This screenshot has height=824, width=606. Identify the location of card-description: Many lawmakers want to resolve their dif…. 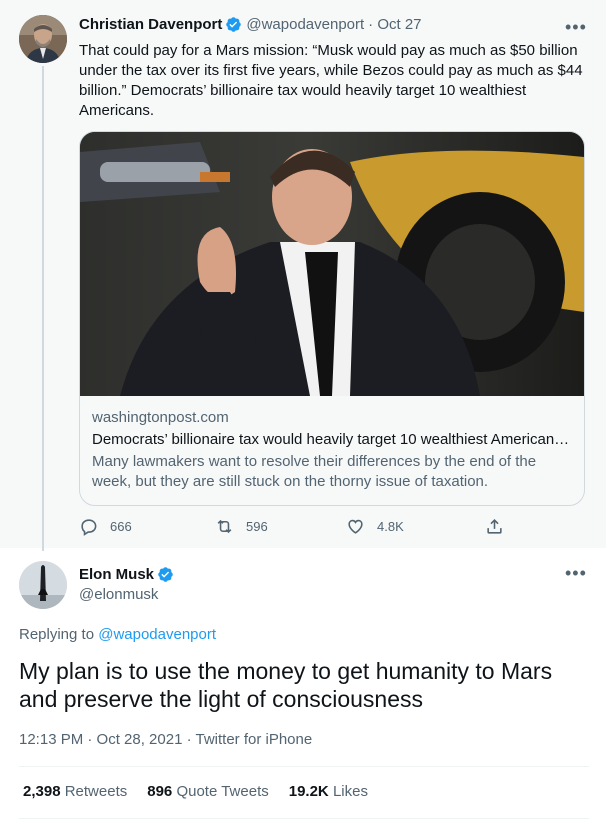
(314, 471).